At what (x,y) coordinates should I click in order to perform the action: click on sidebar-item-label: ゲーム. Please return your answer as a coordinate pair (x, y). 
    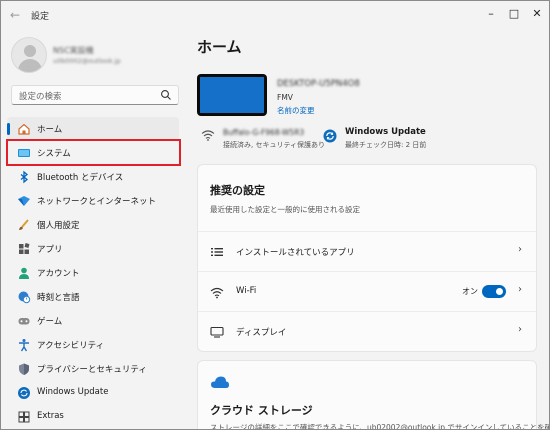
    Looking at the image, I should click on (50, 322).